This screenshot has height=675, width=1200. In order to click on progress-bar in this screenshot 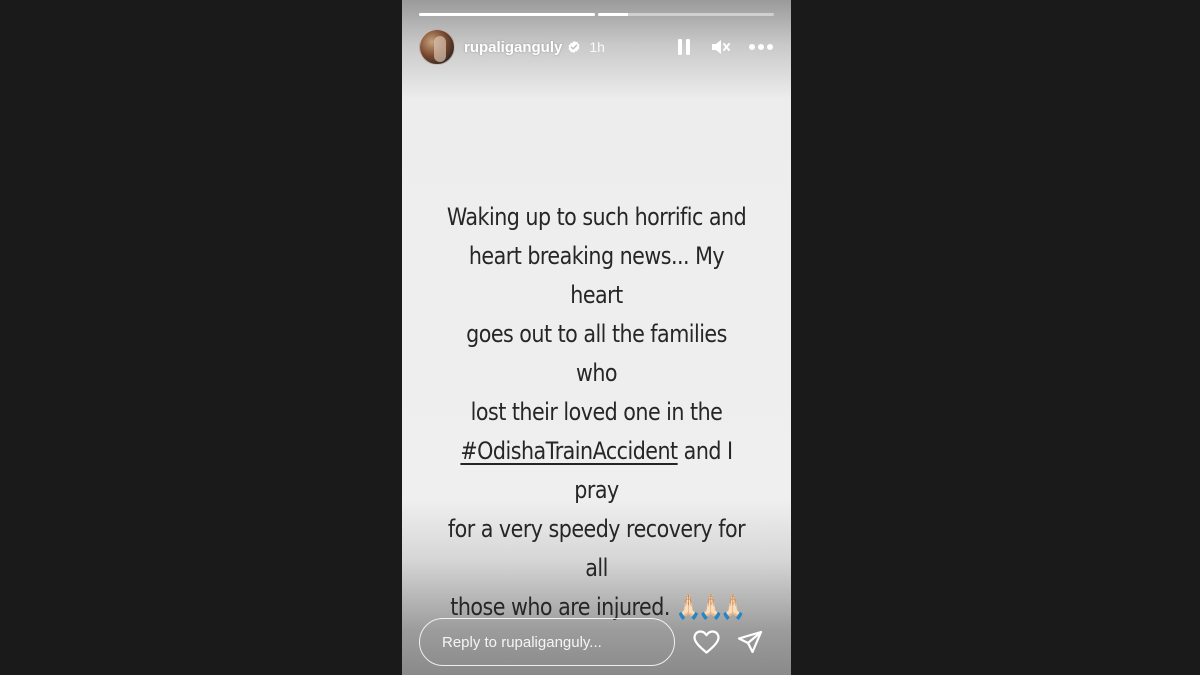, I will do `click(596, 14)`.